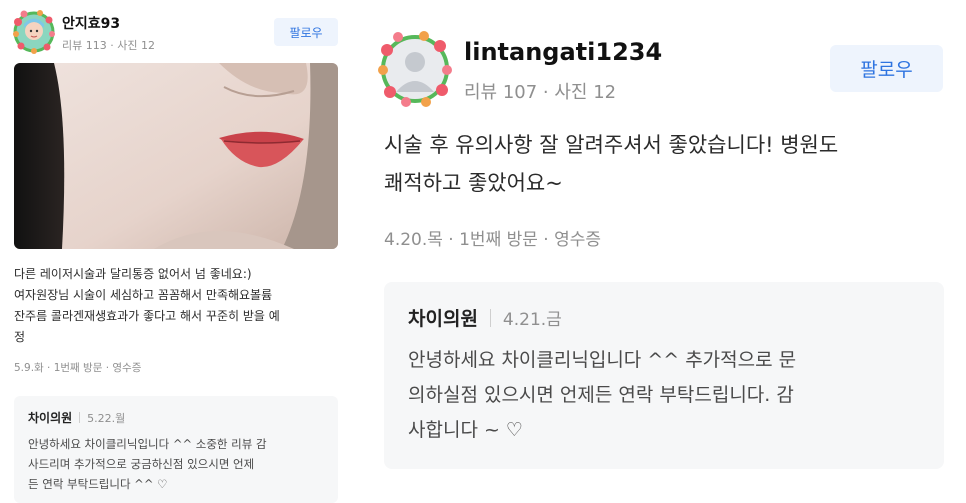 The width and height of the screenshot is (966, 503). Describe the element at coordinates (147, 444) in the screenshot. I see `reply-text-line: 안녕하세요 차이클리닉입니다 ^^ 소중한 리뷰 감` at that location.